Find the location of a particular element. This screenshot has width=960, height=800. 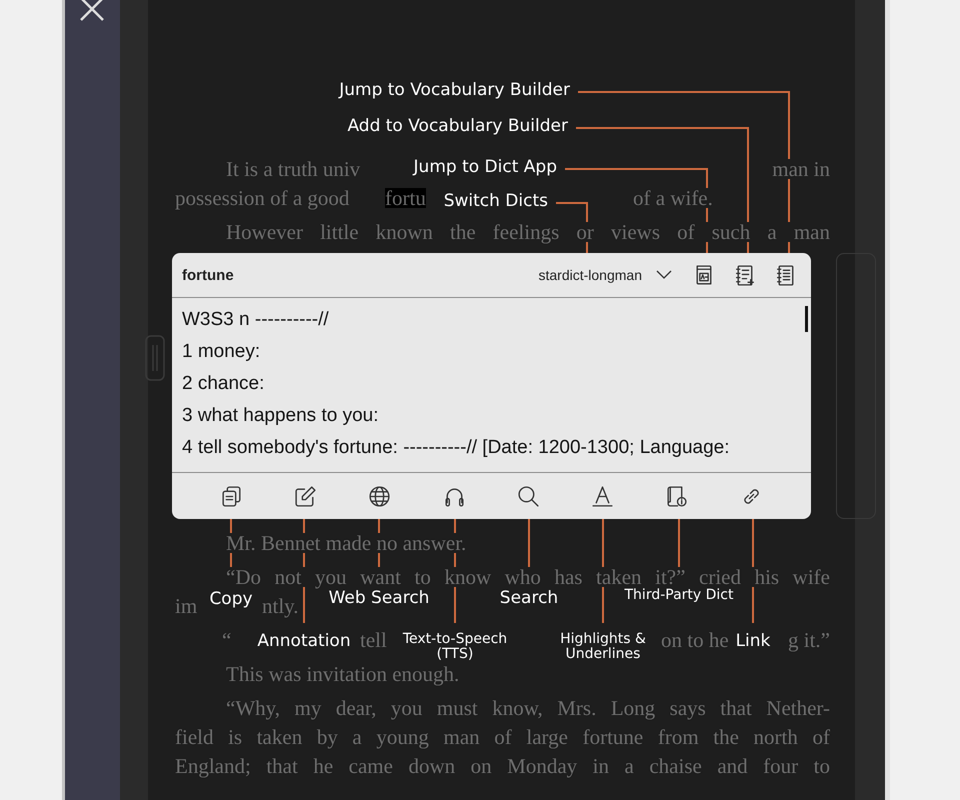

callout-label: Link is located at coordinates (753, 641).